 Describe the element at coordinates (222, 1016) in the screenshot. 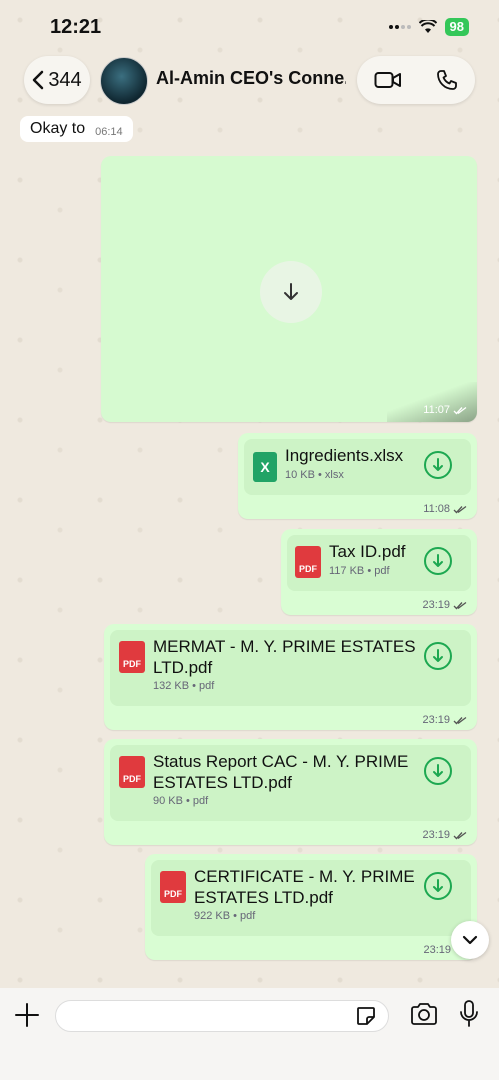

I see `message-input` at that location.